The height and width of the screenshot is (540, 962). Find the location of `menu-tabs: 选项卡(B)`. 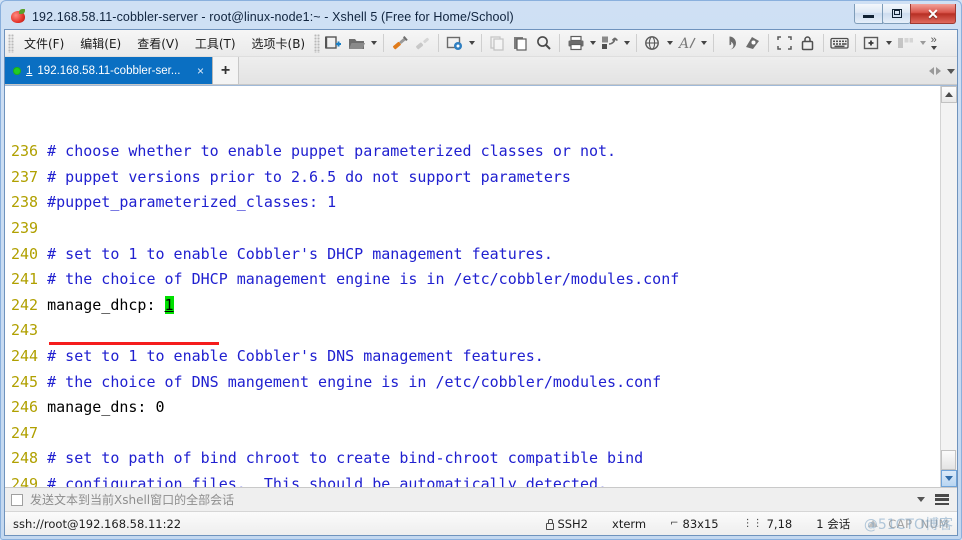

menu-tabs: 选项卡(B) is located at coordinates (279, 43).